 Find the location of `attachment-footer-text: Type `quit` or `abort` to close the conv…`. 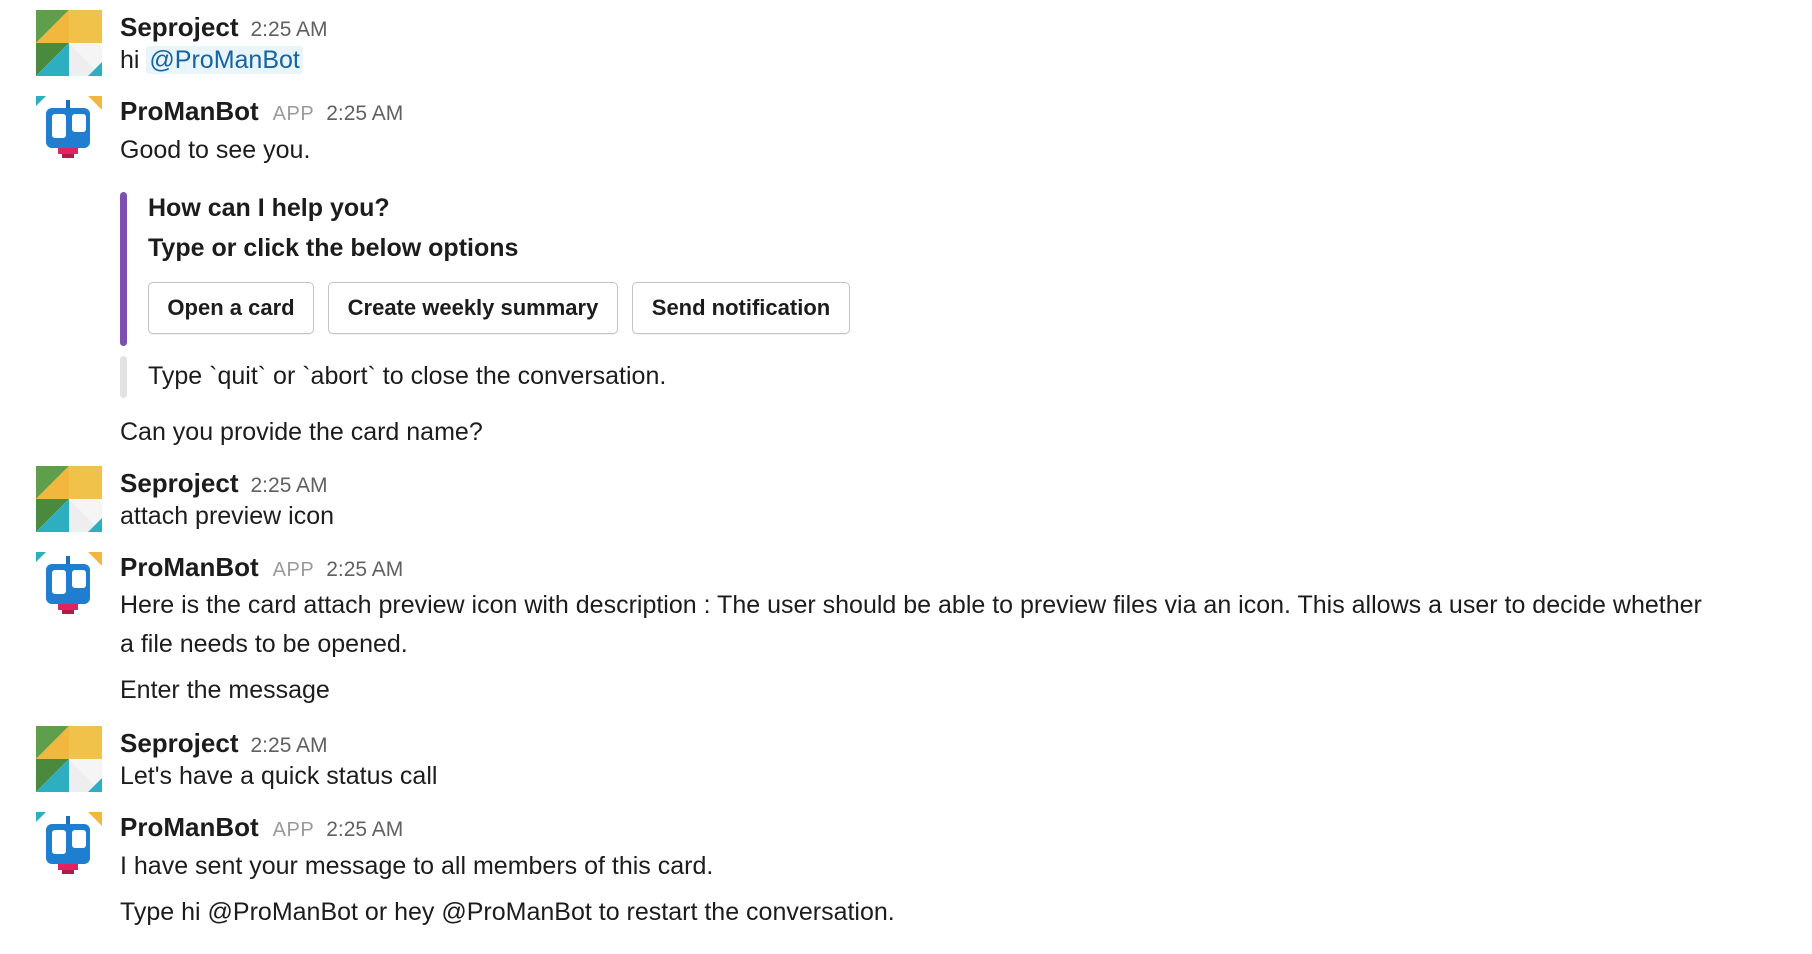

attachment-footer-text: Type `quit` or `abort` to close the conv… is located at coordinates (407, 376).